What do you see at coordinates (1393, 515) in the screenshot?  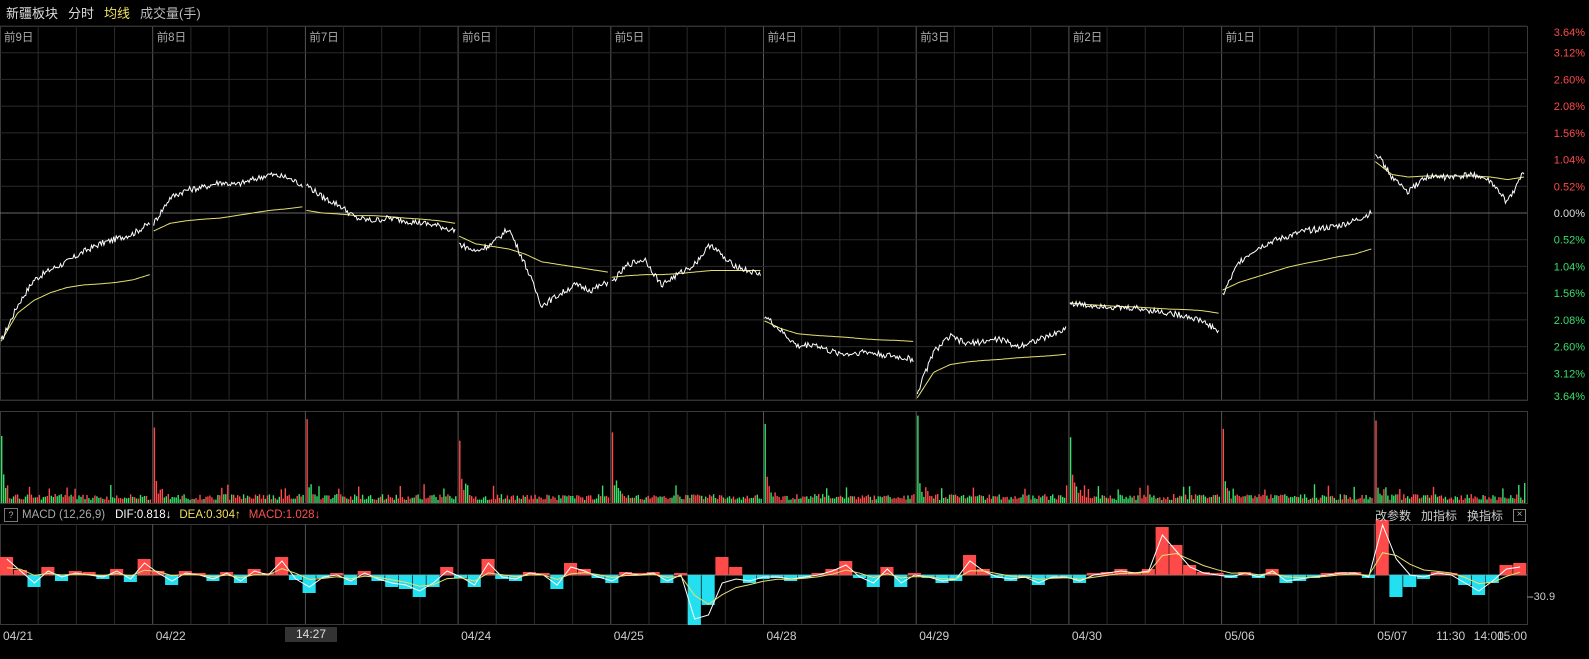 I see `change-params-button: 改参数` at bounding box center [1393, 515].